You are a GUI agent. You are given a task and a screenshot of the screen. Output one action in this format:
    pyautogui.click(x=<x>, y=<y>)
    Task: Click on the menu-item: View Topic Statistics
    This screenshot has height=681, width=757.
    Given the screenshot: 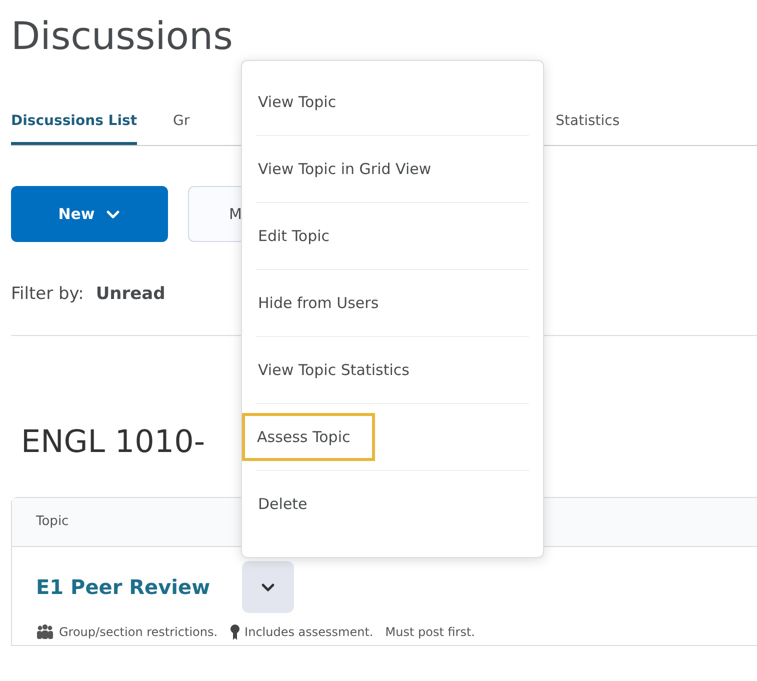 What is the action you would take?
    pyautogui.click(x=334, y=370)
    